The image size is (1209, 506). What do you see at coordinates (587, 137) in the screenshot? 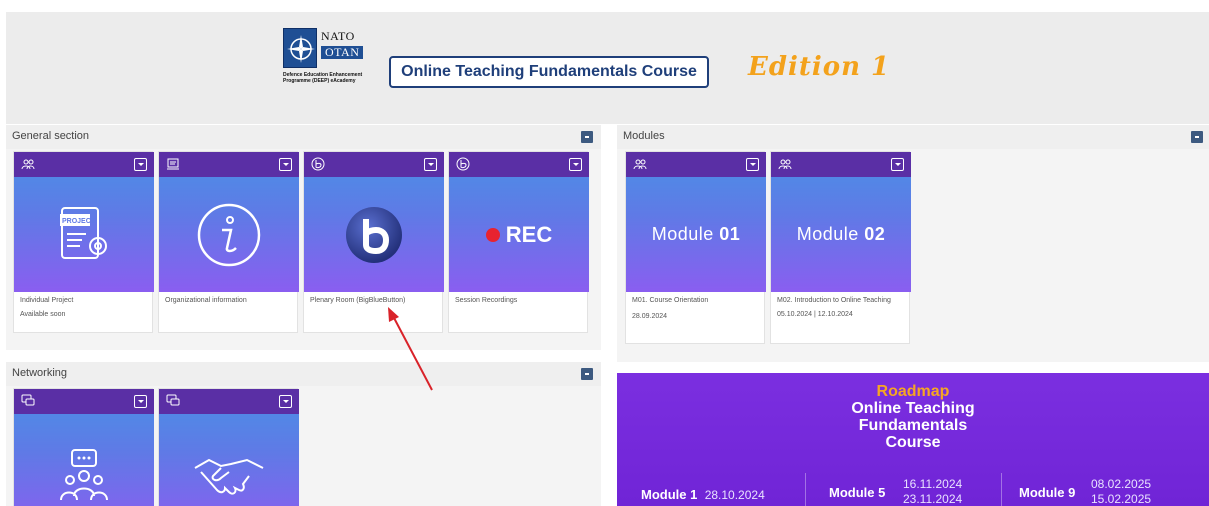
I see `general-collapse-button` at bounding box center [587, 137].